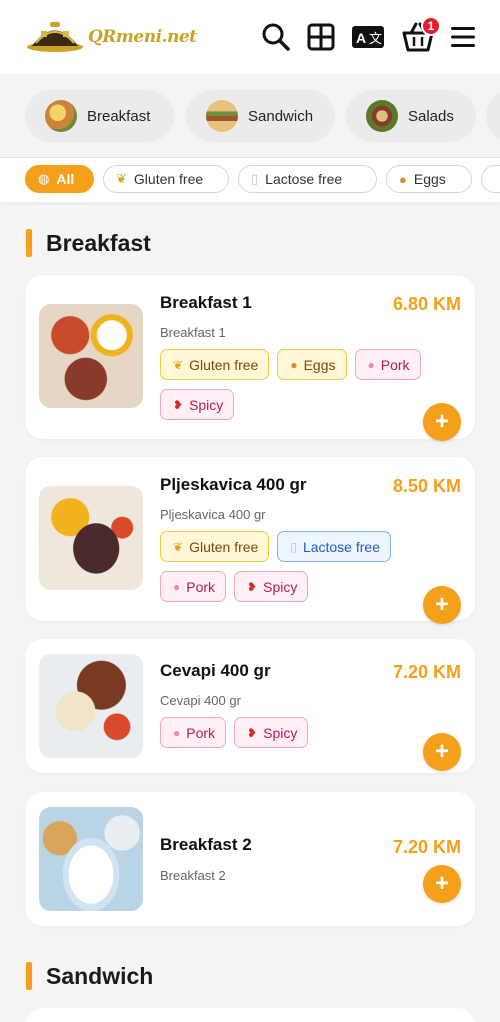  I want to click on filter-label: Gluten free, so click(168, 179).